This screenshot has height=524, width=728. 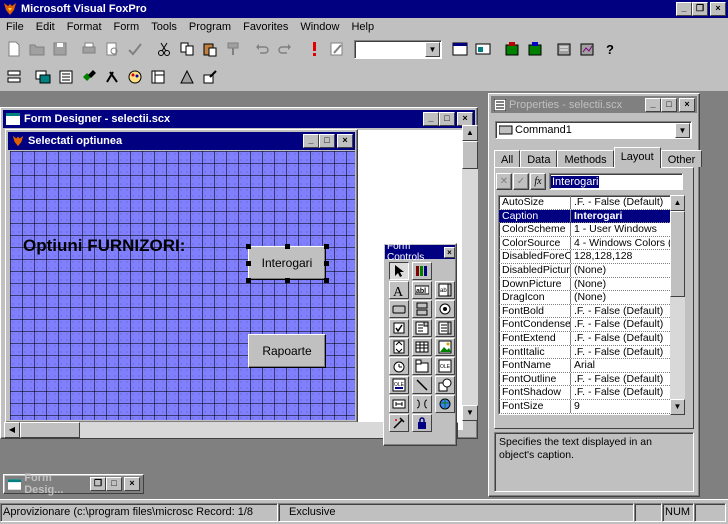 What do you see at coordinates (431, 119) in the screenshot?
I see `fd-minimize-button: _` at bounding box center [431, 119].